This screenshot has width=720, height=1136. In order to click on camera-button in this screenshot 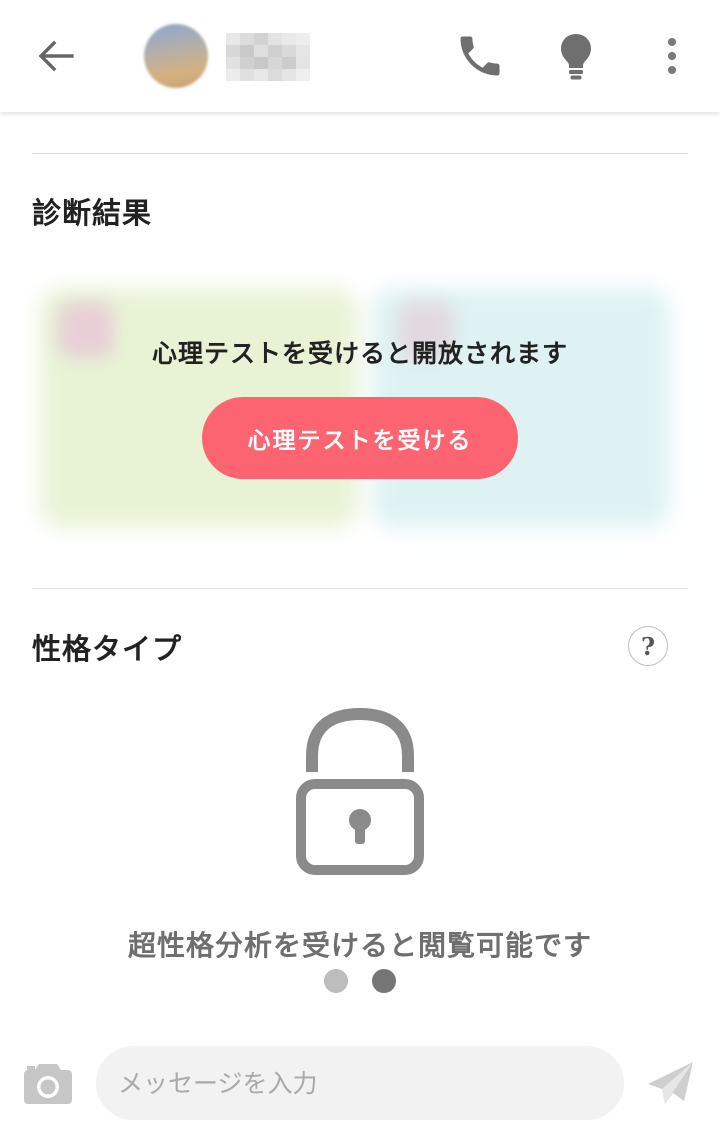, I will do `click(48, 1084)`.